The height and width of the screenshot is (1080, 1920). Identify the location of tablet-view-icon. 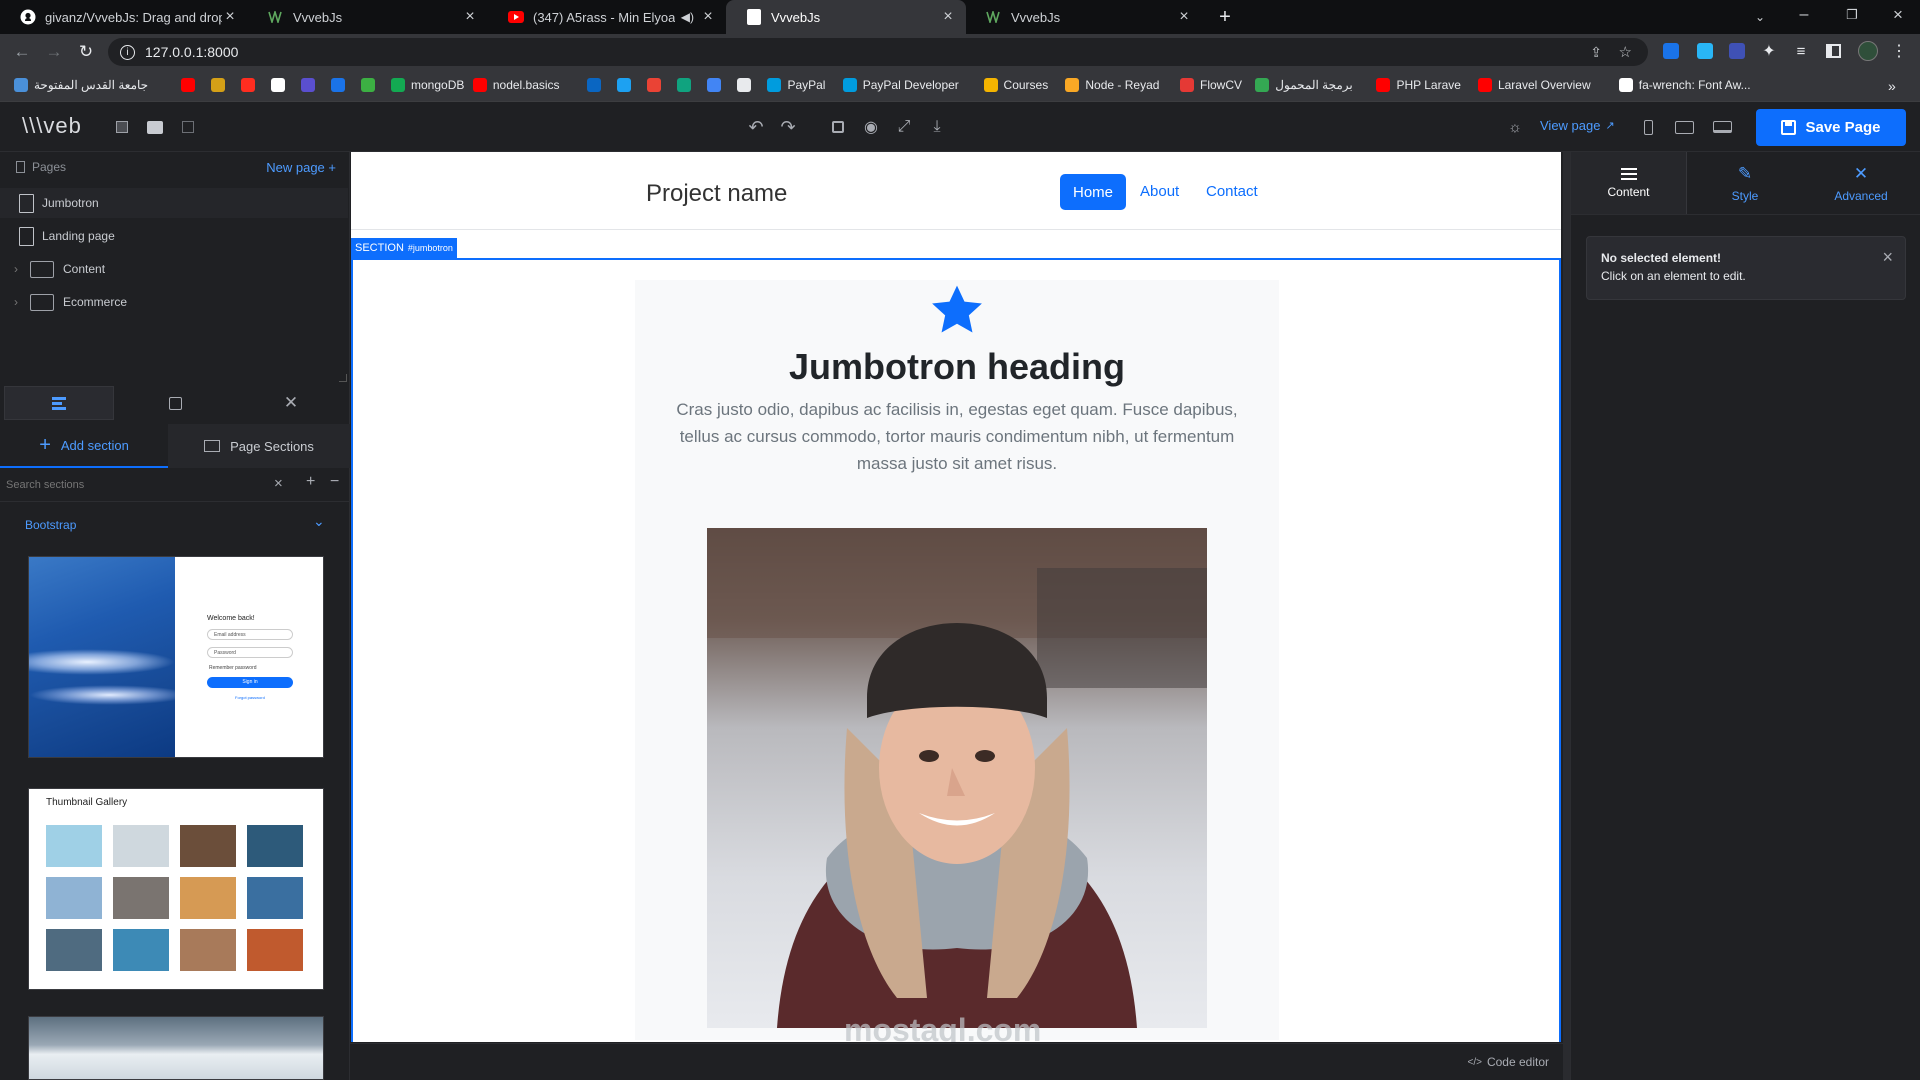
(1684, 127).